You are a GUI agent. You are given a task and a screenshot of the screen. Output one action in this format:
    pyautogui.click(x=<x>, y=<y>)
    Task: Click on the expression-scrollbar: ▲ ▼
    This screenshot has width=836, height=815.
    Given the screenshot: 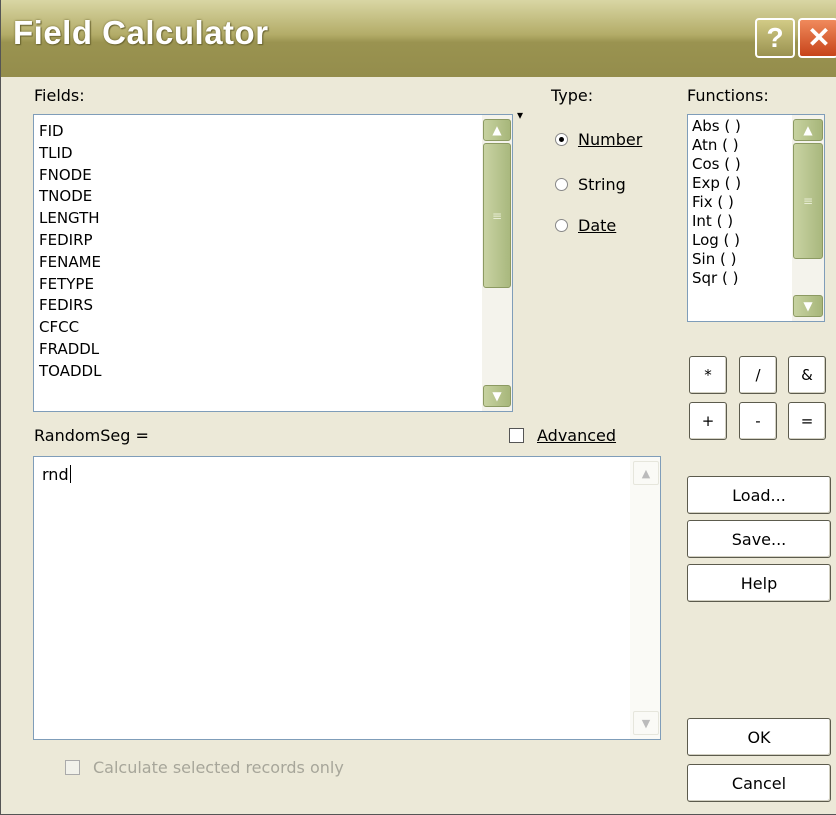 What is the action you would take?
    pyautogui.click(x=645, y=598)
    